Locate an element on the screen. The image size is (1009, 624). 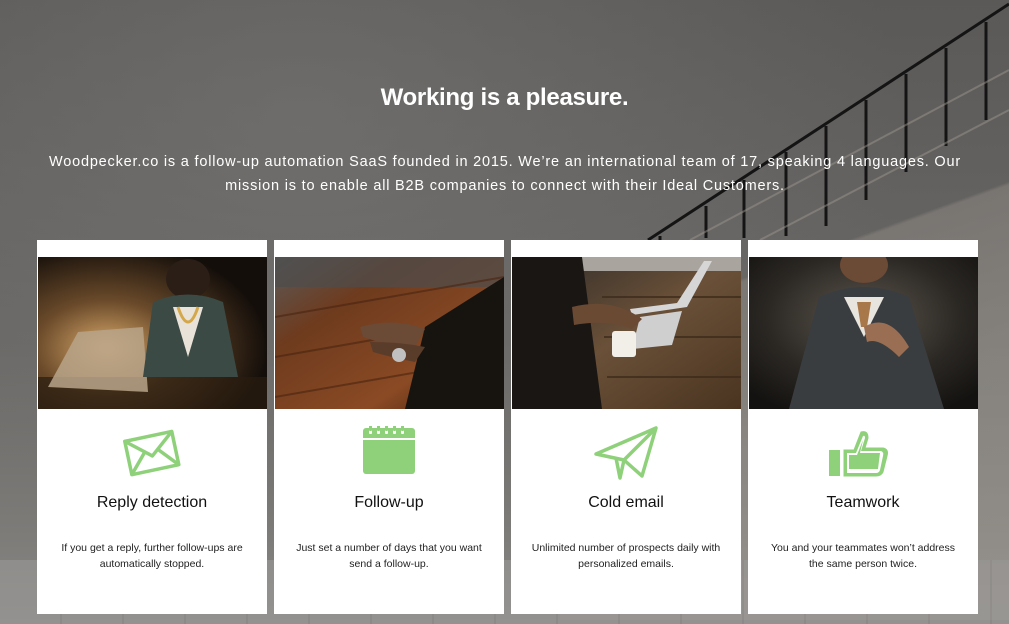
feature-heading: Reply detection is located at coordinates (152, 502).